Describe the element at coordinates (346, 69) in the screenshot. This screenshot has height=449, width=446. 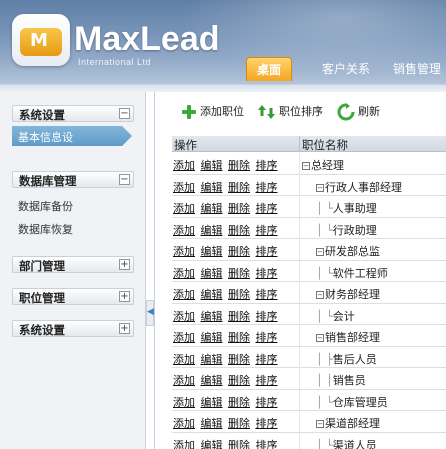
I see `tab-customer-relations: 客户关系` at that location.